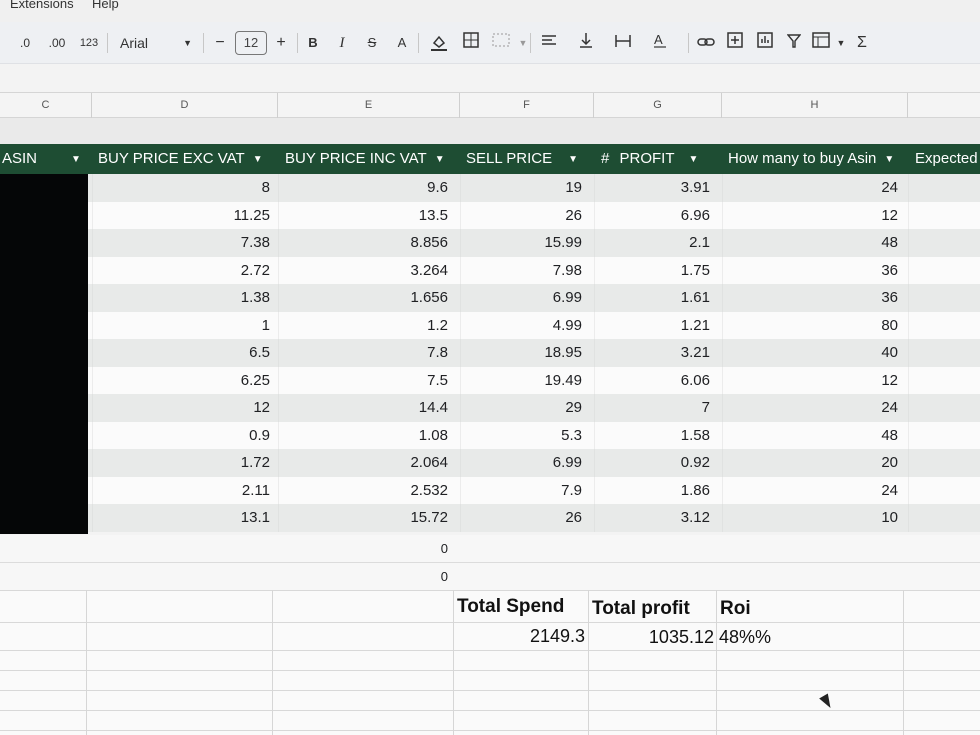  Describe the element at coordinates (501, 43) in the screenshot. I see `merge-cells-icon` at that location.